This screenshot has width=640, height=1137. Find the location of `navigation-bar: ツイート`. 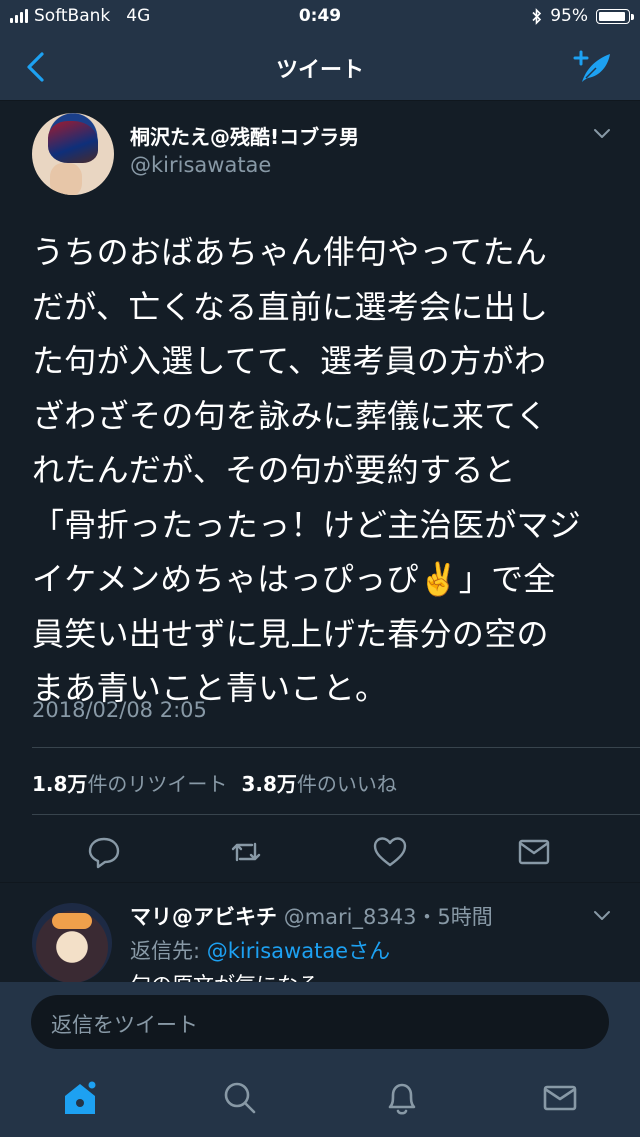

navigation-bar: ツイート is located at coordinates (320, 67).